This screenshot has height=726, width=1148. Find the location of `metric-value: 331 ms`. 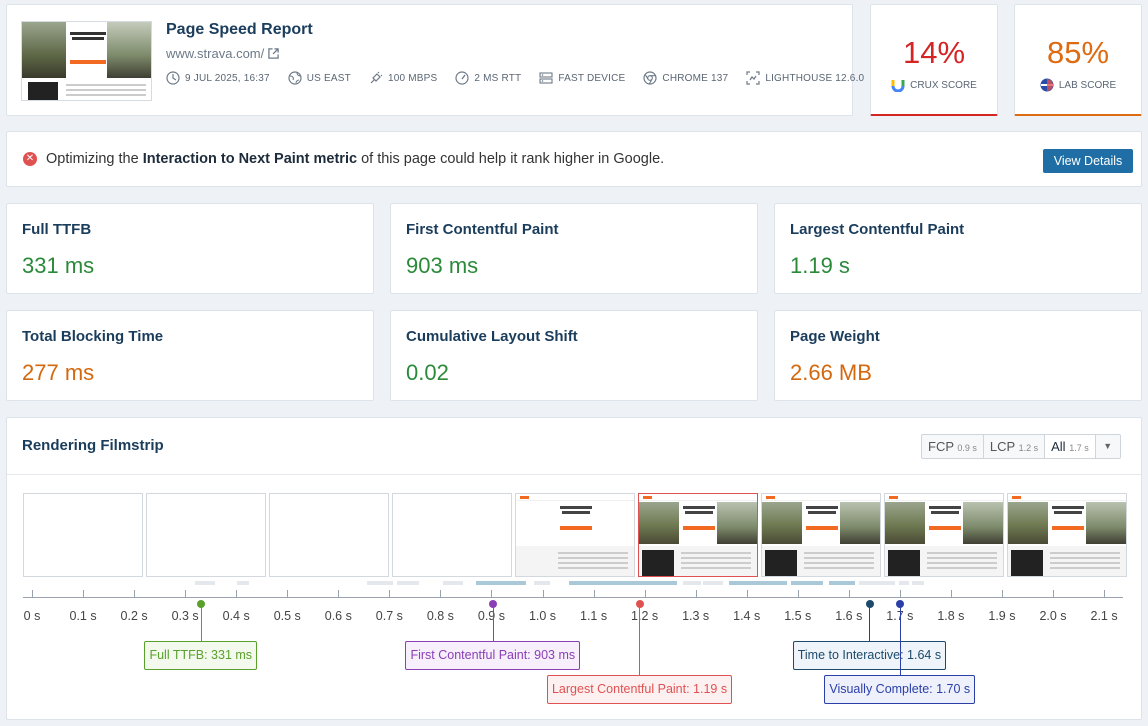

metric-value: 331 ms is located at coordinates (58, 265).